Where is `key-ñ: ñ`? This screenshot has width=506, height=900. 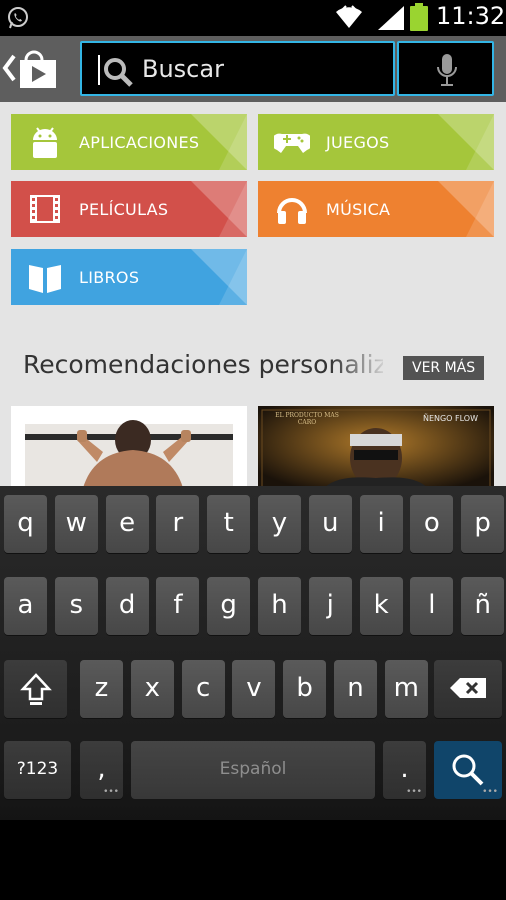 key-ñ: ñ is located at coordinates (483, 606).